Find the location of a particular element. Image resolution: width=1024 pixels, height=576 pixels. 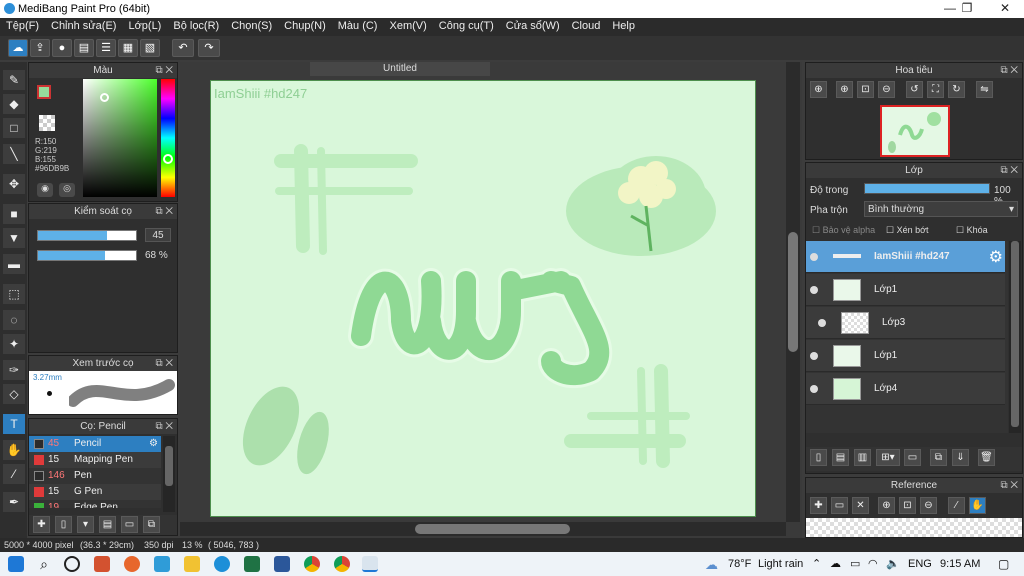

close-button: ✕ is located at coordinates (1005, 9).